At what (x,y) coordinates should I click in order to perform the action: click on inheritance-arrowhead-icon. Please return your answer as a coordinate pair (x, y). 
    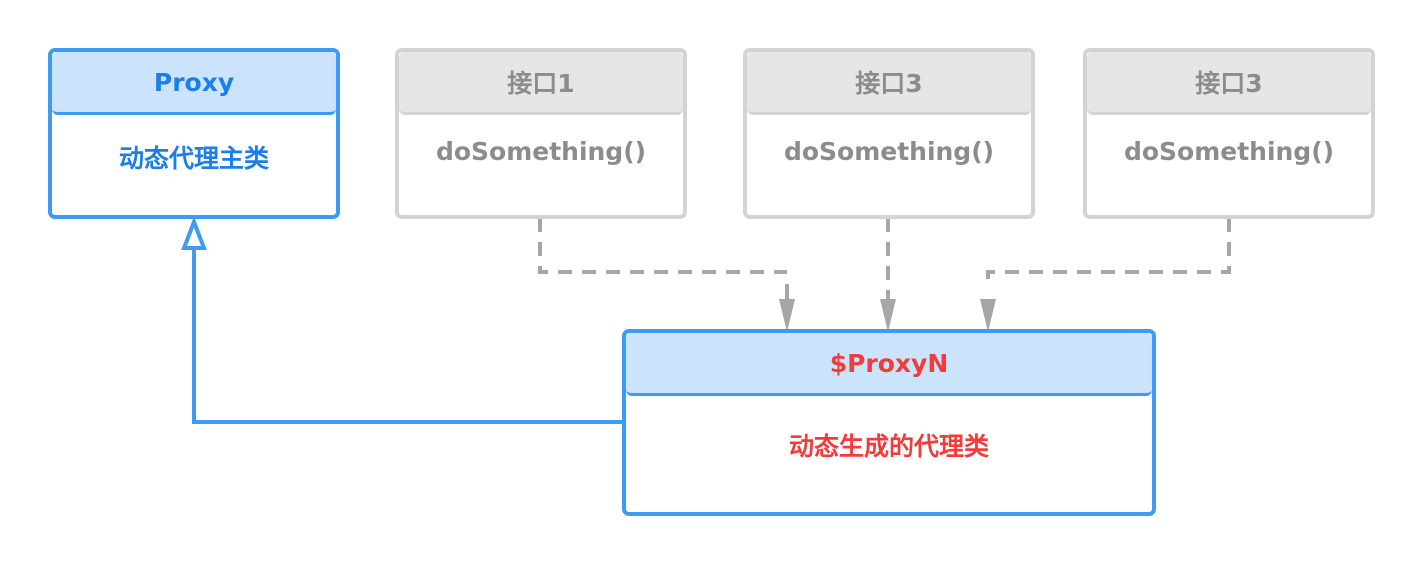
    Looking at the image, I should click on (194, 233).